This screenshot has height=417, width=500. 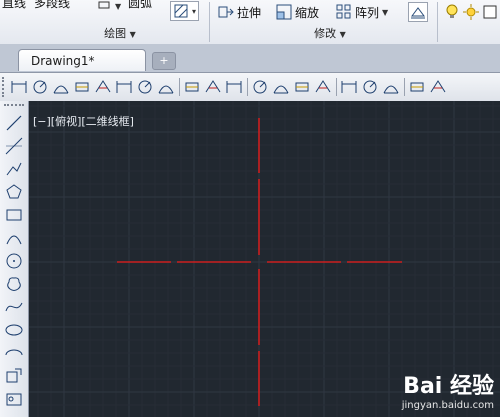 What do you see at coordinates (14, 376) in the screenshot?
I see `insert-block-icon` at bounding box center [14, 376].